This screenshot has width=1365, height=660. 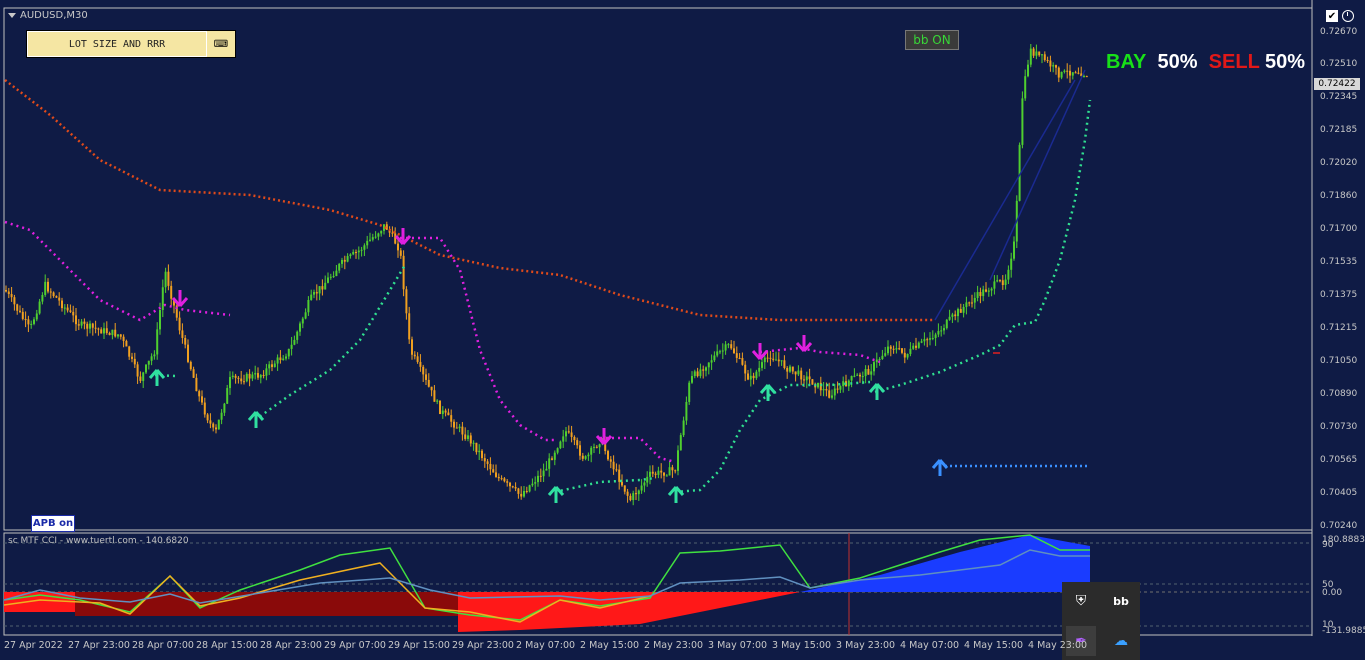 What do you see at coordinates (1339, 130) in the screenshot?
I see `price-tick-label: 0.72185` at bounding box center [1339, 130].